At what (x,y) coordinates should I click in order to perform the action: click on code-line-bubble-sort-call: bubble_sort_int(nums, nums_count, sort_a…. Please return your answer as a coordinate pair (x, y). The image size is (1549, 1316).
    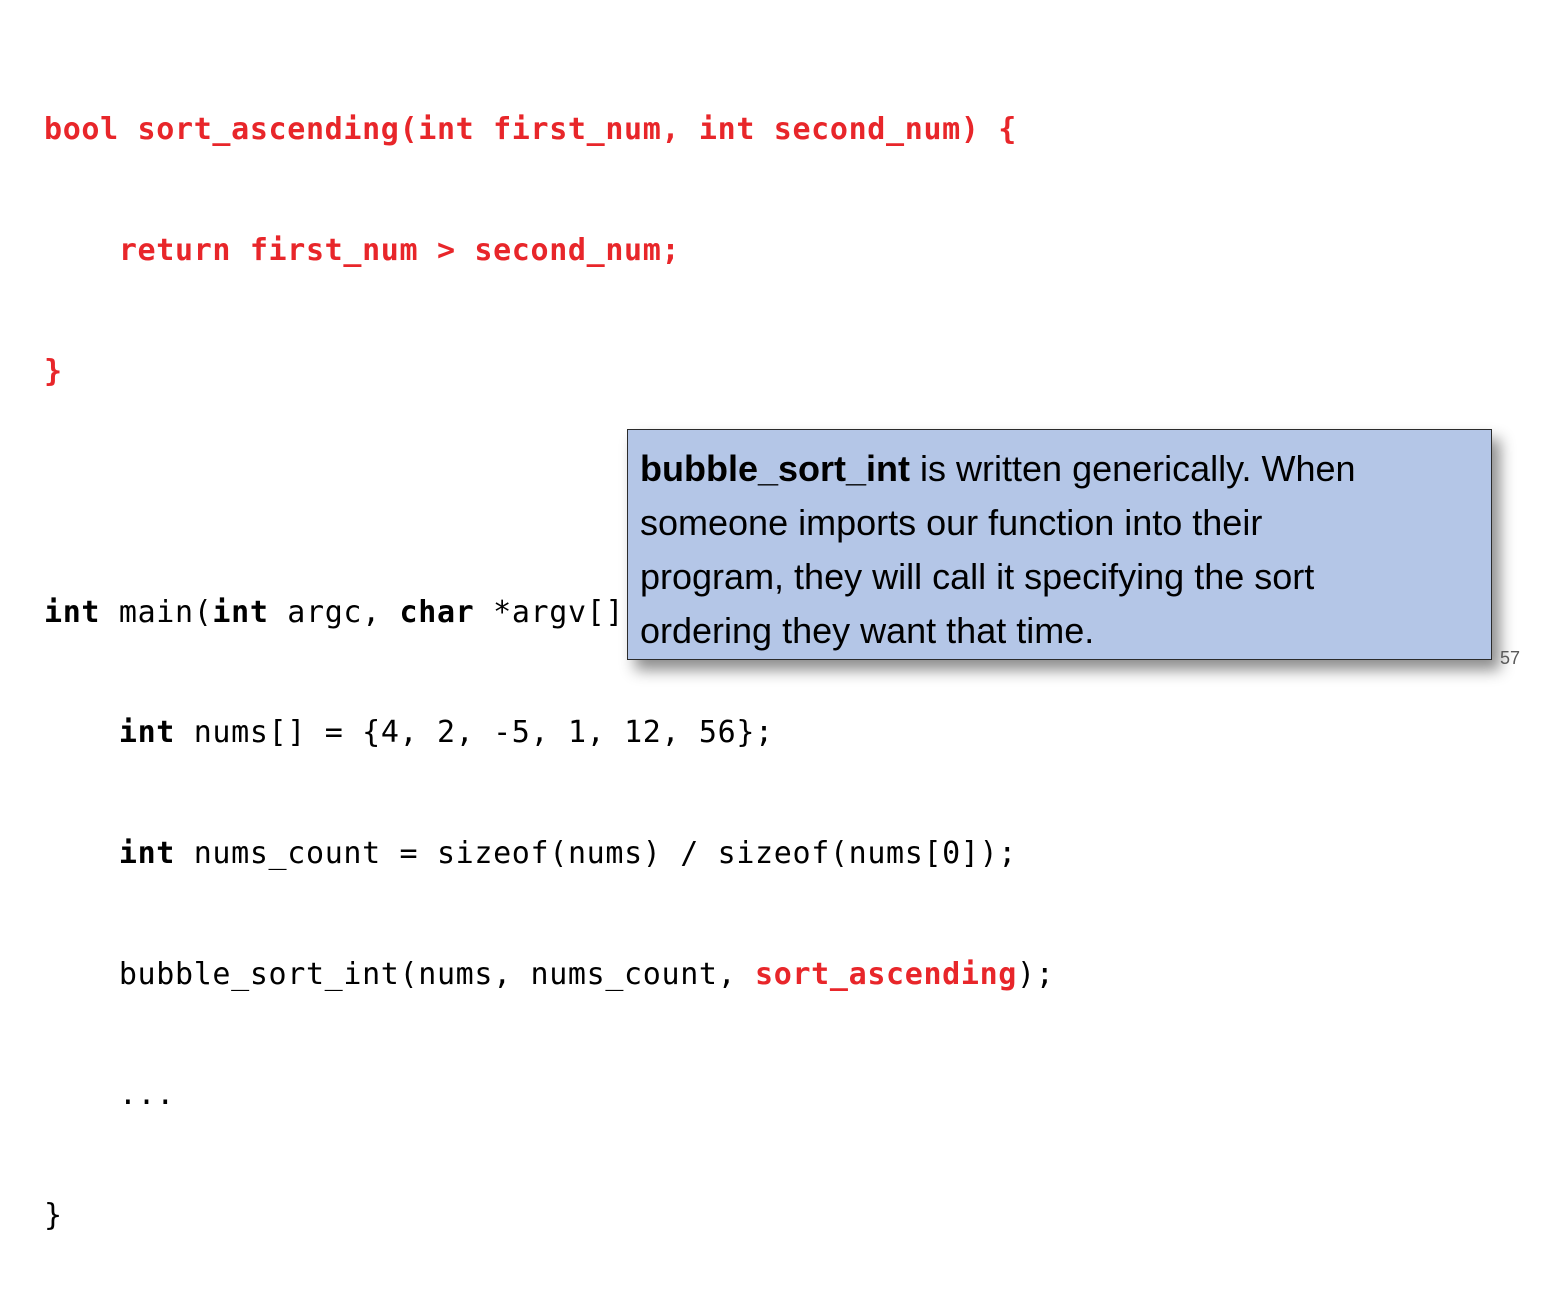
    Looking at the image, I should click on (549, 975).